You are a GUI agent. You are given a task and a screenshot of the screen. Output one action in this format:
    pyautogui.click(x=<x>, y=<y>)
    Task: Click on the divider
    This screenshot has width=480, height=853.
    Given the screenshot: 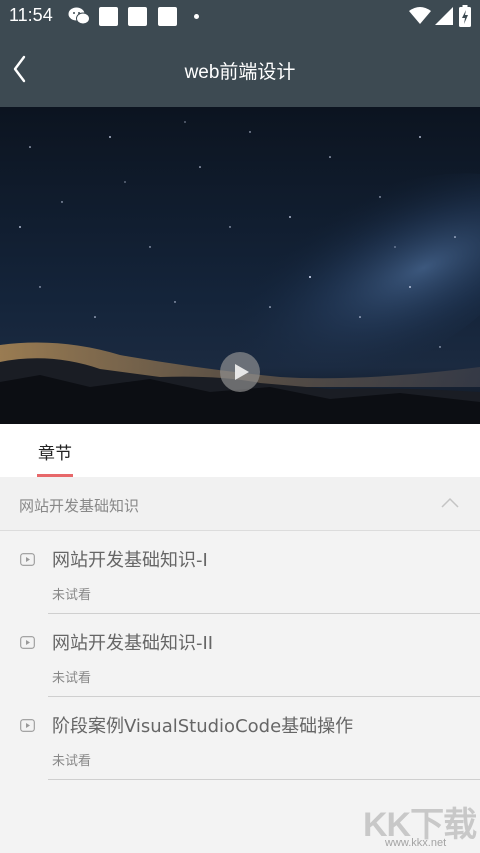 What is the action you would take?
    pyautogui.click(x=264, y=779)
    